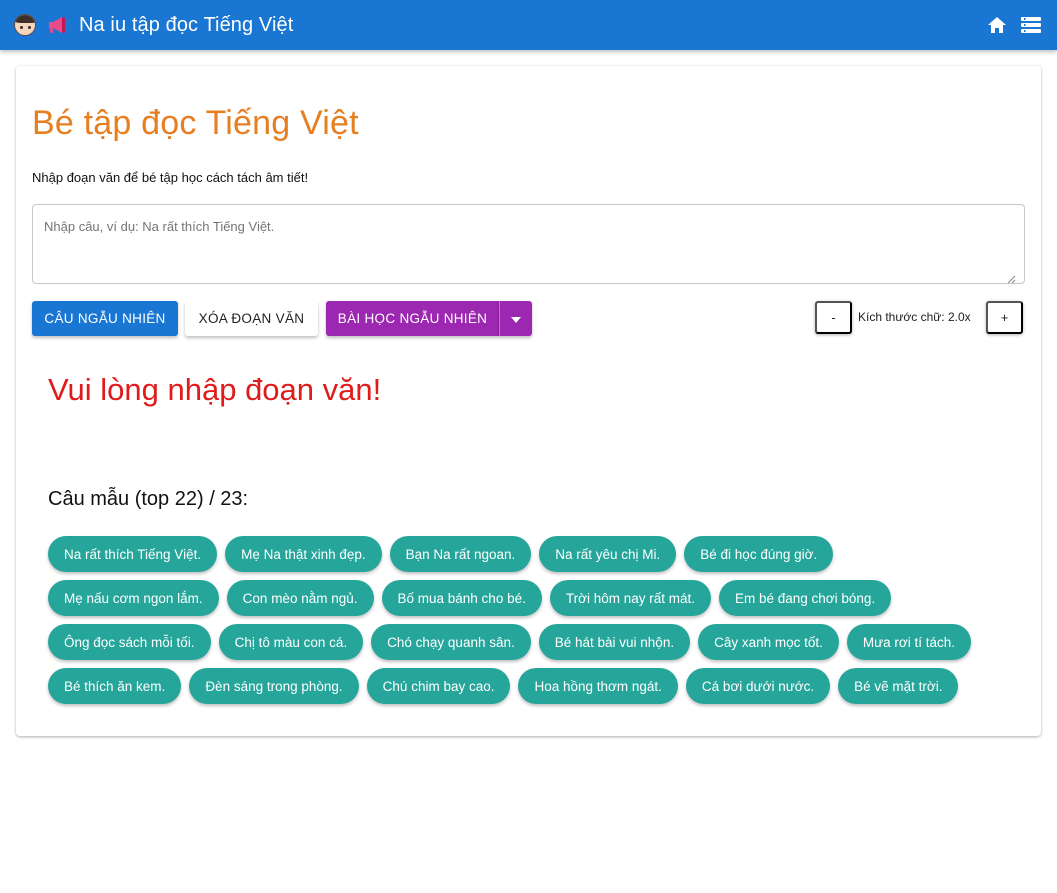 The width and height of the screenshot is (1057, 893). What do you see at coordinates (105, 318) in the screenshot?
I see `random-sentence-button: Câu ngẫu nhiên` at bounding box center [105, 318].